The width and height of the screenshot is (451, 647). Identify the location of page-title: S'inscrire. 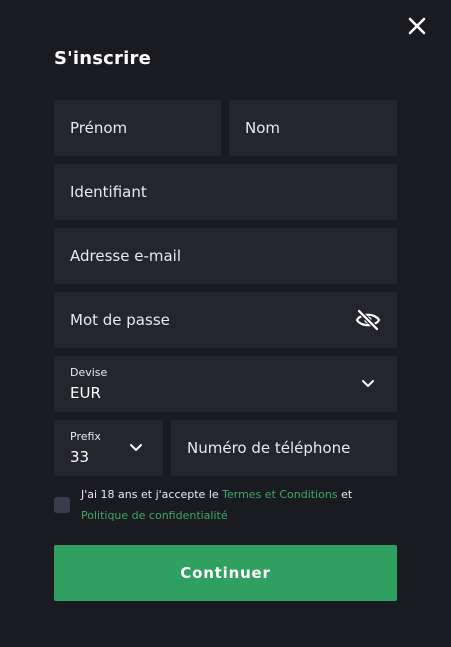
(102, 58).